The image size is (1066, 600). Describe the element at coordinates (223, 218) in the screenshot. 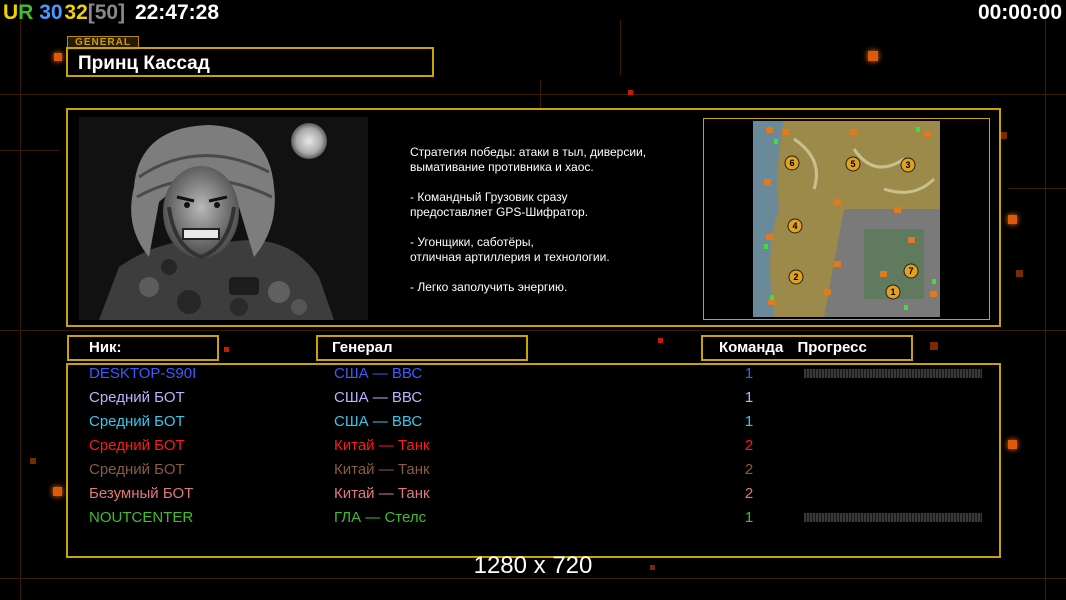

I see `general-portrait` at that location.